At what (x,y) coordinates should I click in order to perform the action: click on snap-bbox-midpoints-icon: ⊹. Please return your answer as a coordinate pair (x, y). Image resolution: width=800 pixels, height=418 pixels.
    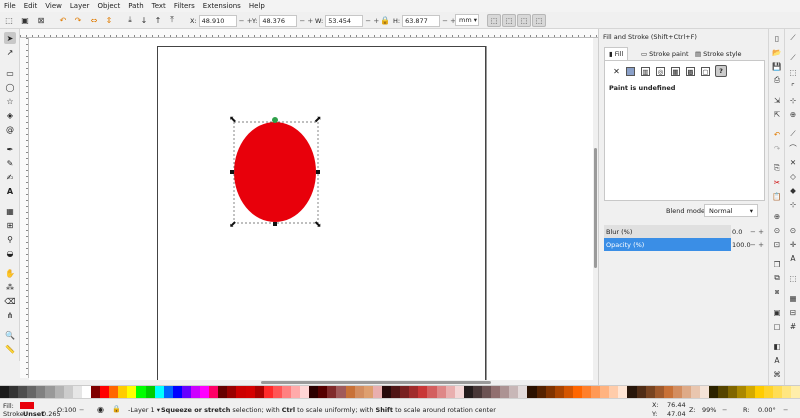
    Looking at the image, I should click on (793, 100).